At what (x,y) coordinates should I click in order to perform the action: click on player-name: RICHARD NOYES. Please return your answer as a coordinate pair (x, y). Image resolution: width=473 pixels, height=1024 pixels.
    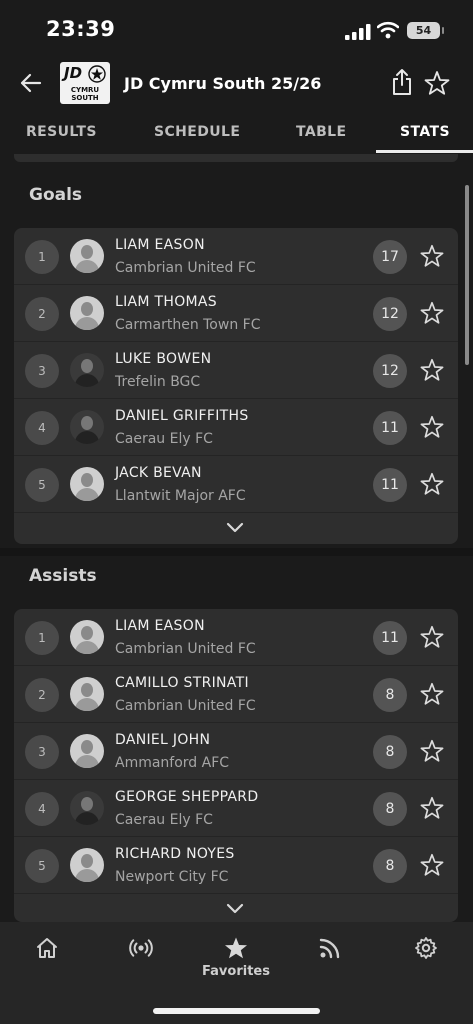
    Looking at the image, I should click on (175, 854).